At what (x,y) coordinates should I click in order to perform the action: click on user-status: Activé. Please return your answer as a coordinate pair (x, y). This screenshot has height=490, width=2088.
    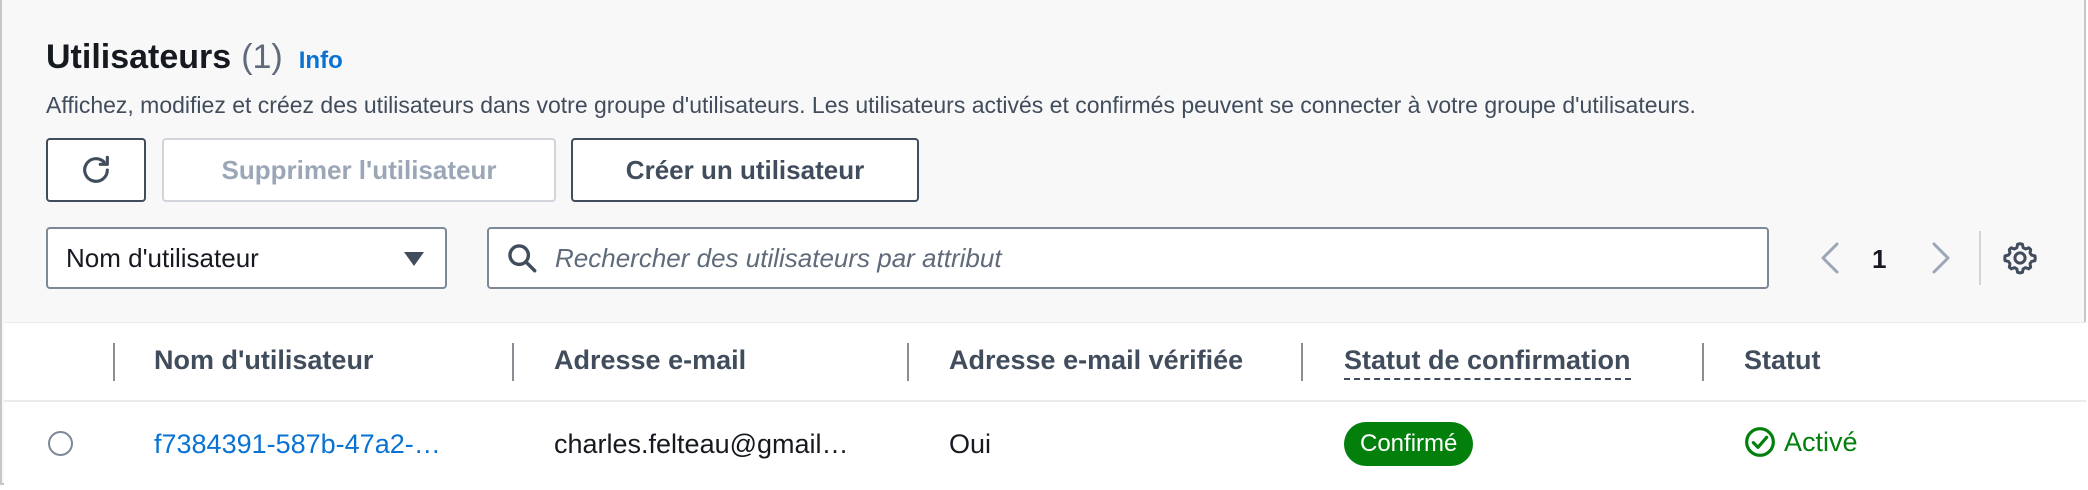
    Looking at the image, I should click on (1801, 442).